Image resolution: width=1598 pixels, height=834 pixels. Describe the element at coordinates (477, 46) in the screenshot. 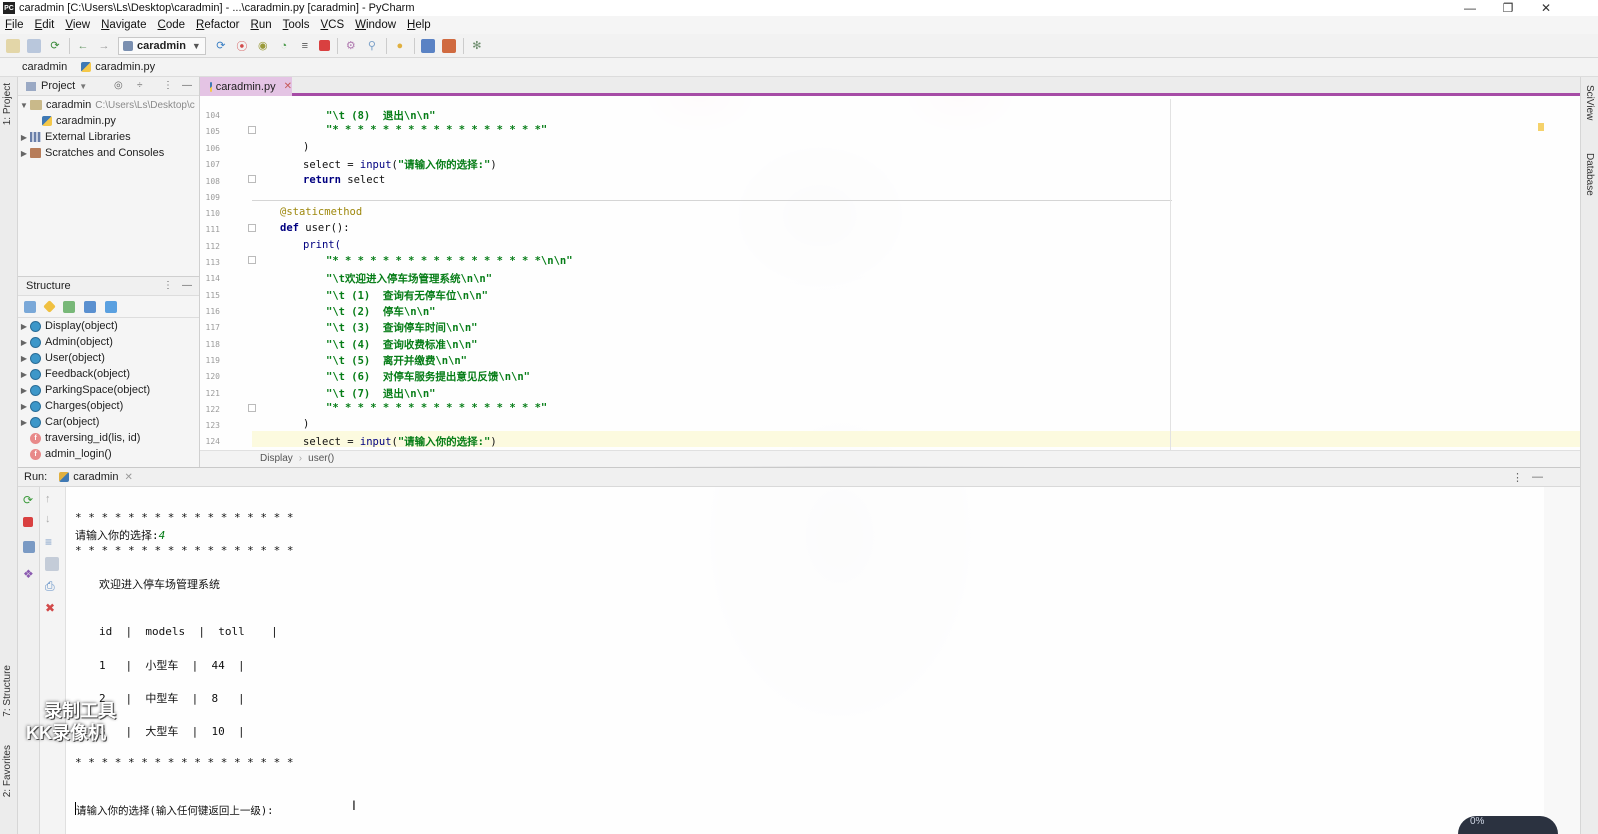

I see `plugin-icon: ✻` at that location.